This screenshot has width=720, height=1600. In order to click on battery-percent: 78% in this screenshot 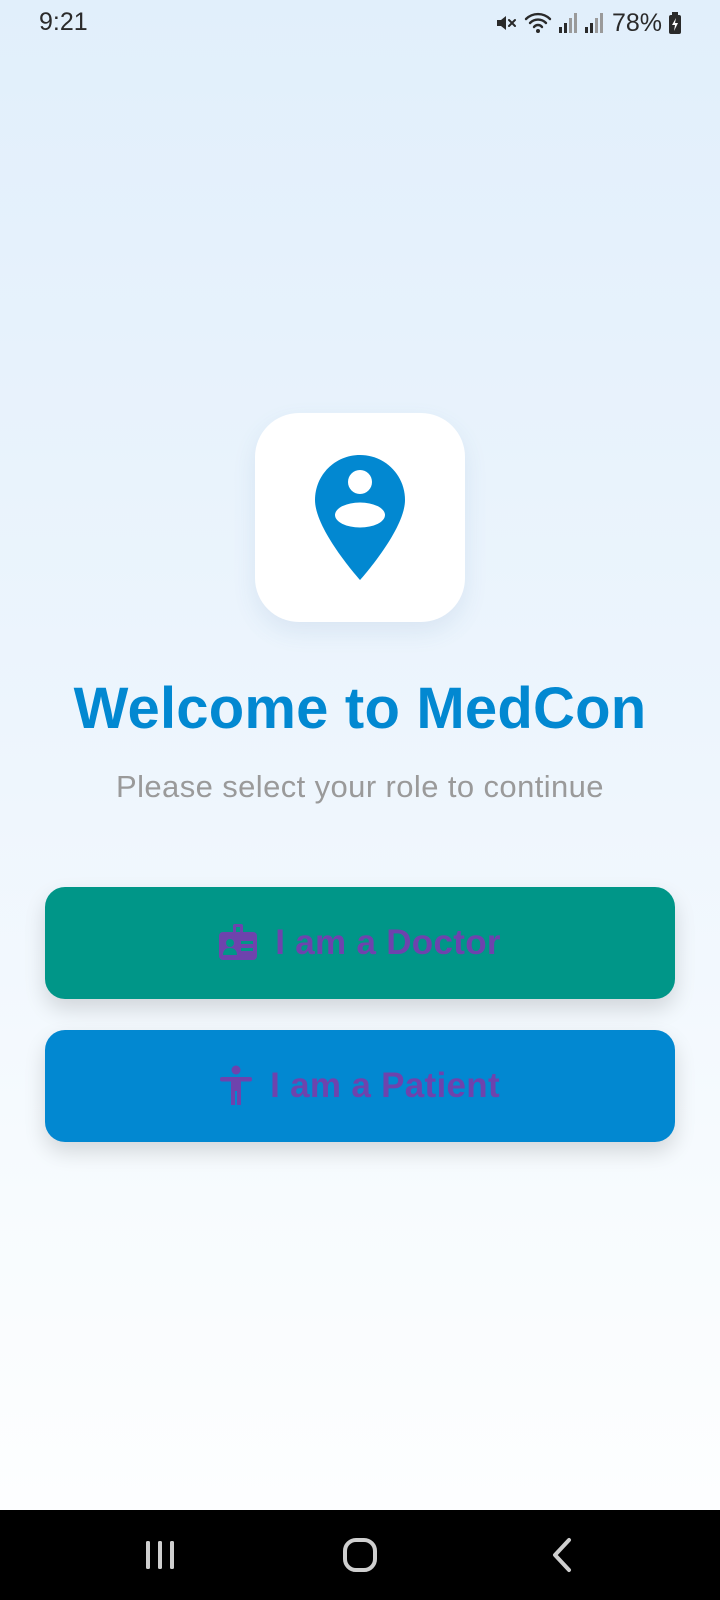, I will do `click(636, 22)`.